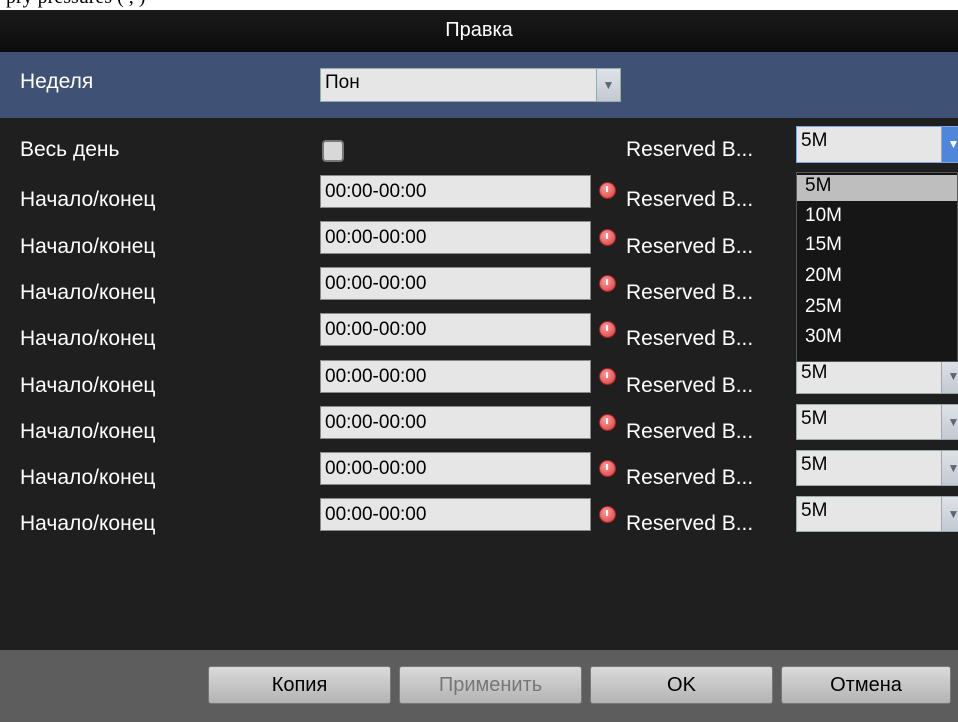 The width and height of the screenshot is (958, 722). I want to click on dropdown-option: 15M, so click(823, 245).